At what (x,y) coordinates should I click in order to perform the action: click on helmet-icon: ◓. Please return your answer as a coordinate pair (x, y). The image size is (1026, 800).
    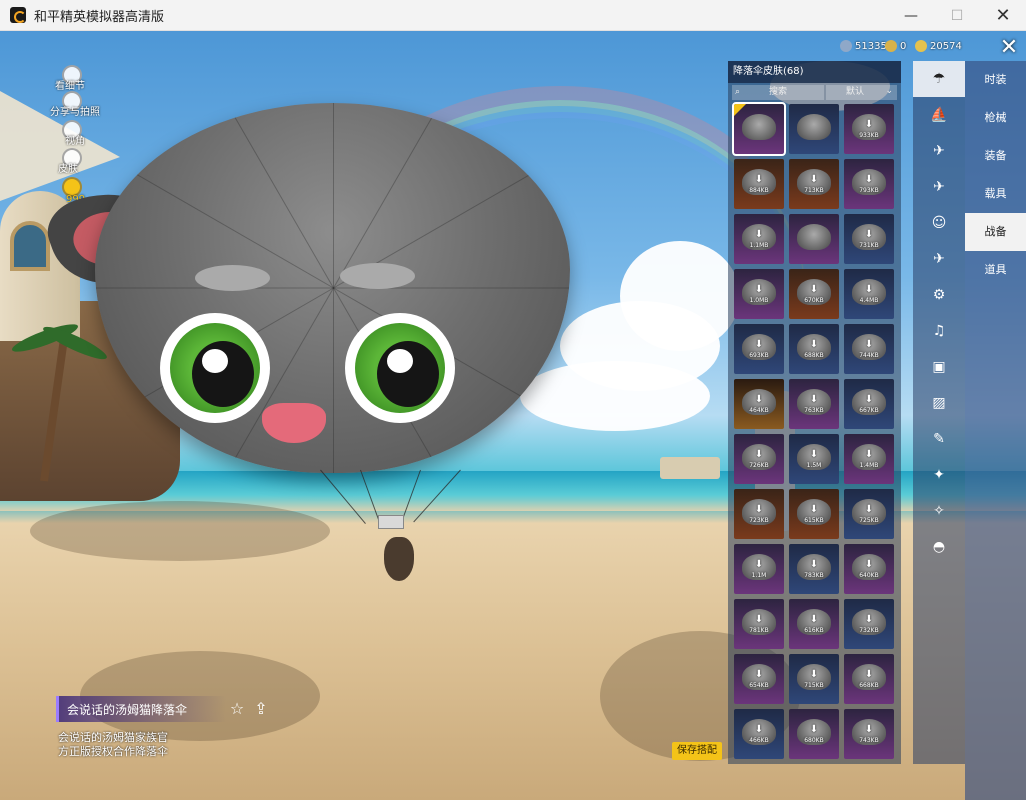
    Looking at the image, I should click on (939, 547).